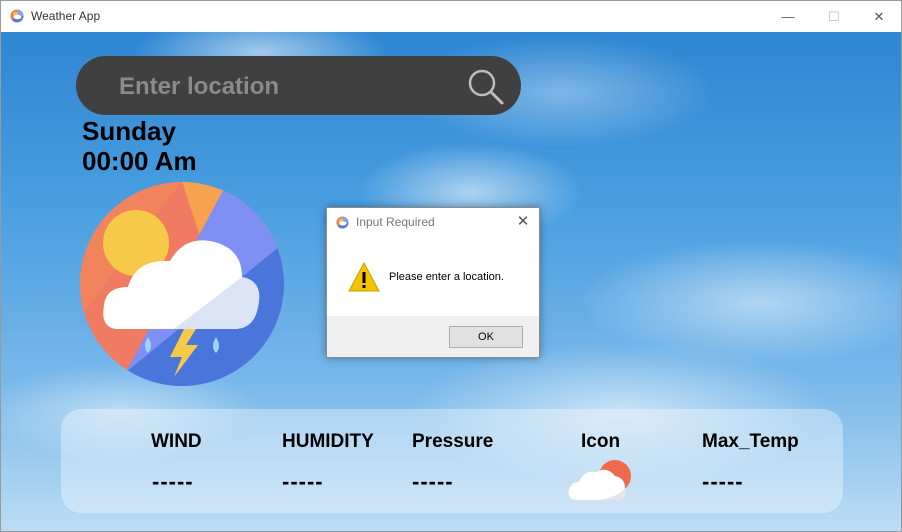 The width and height of the screenshot is (902, 532). I want to click on dialog-message: Please enter a location., so click(446, 277).